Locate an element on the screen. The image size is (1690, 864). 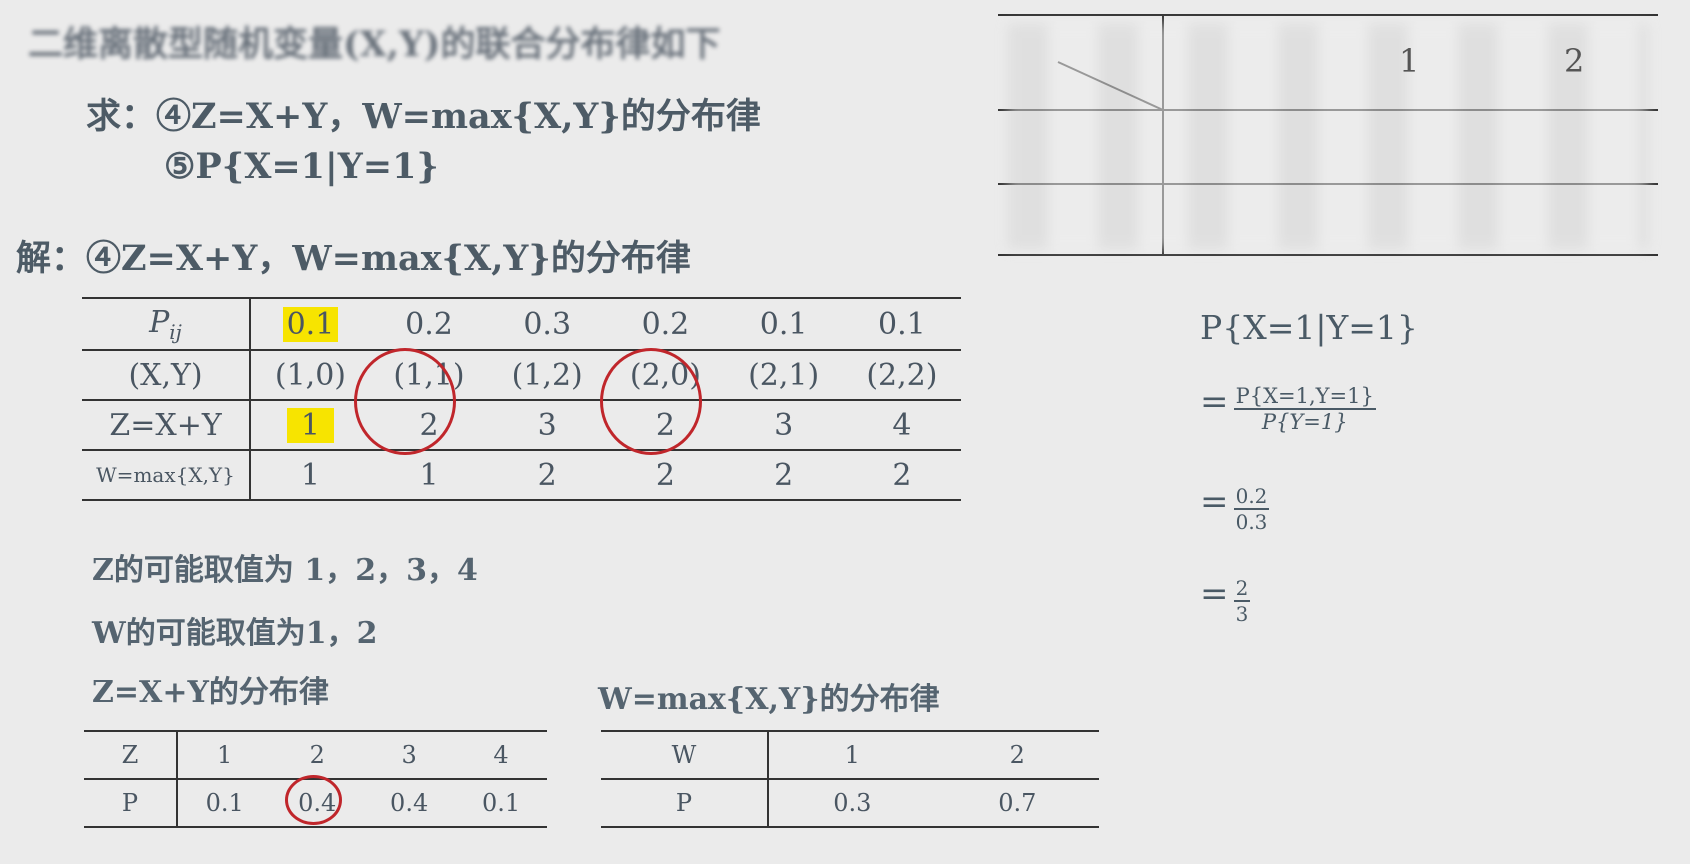
z-possible-values: Z的可能取值为 1，2，3，4 is located at coordinates (285, 570).